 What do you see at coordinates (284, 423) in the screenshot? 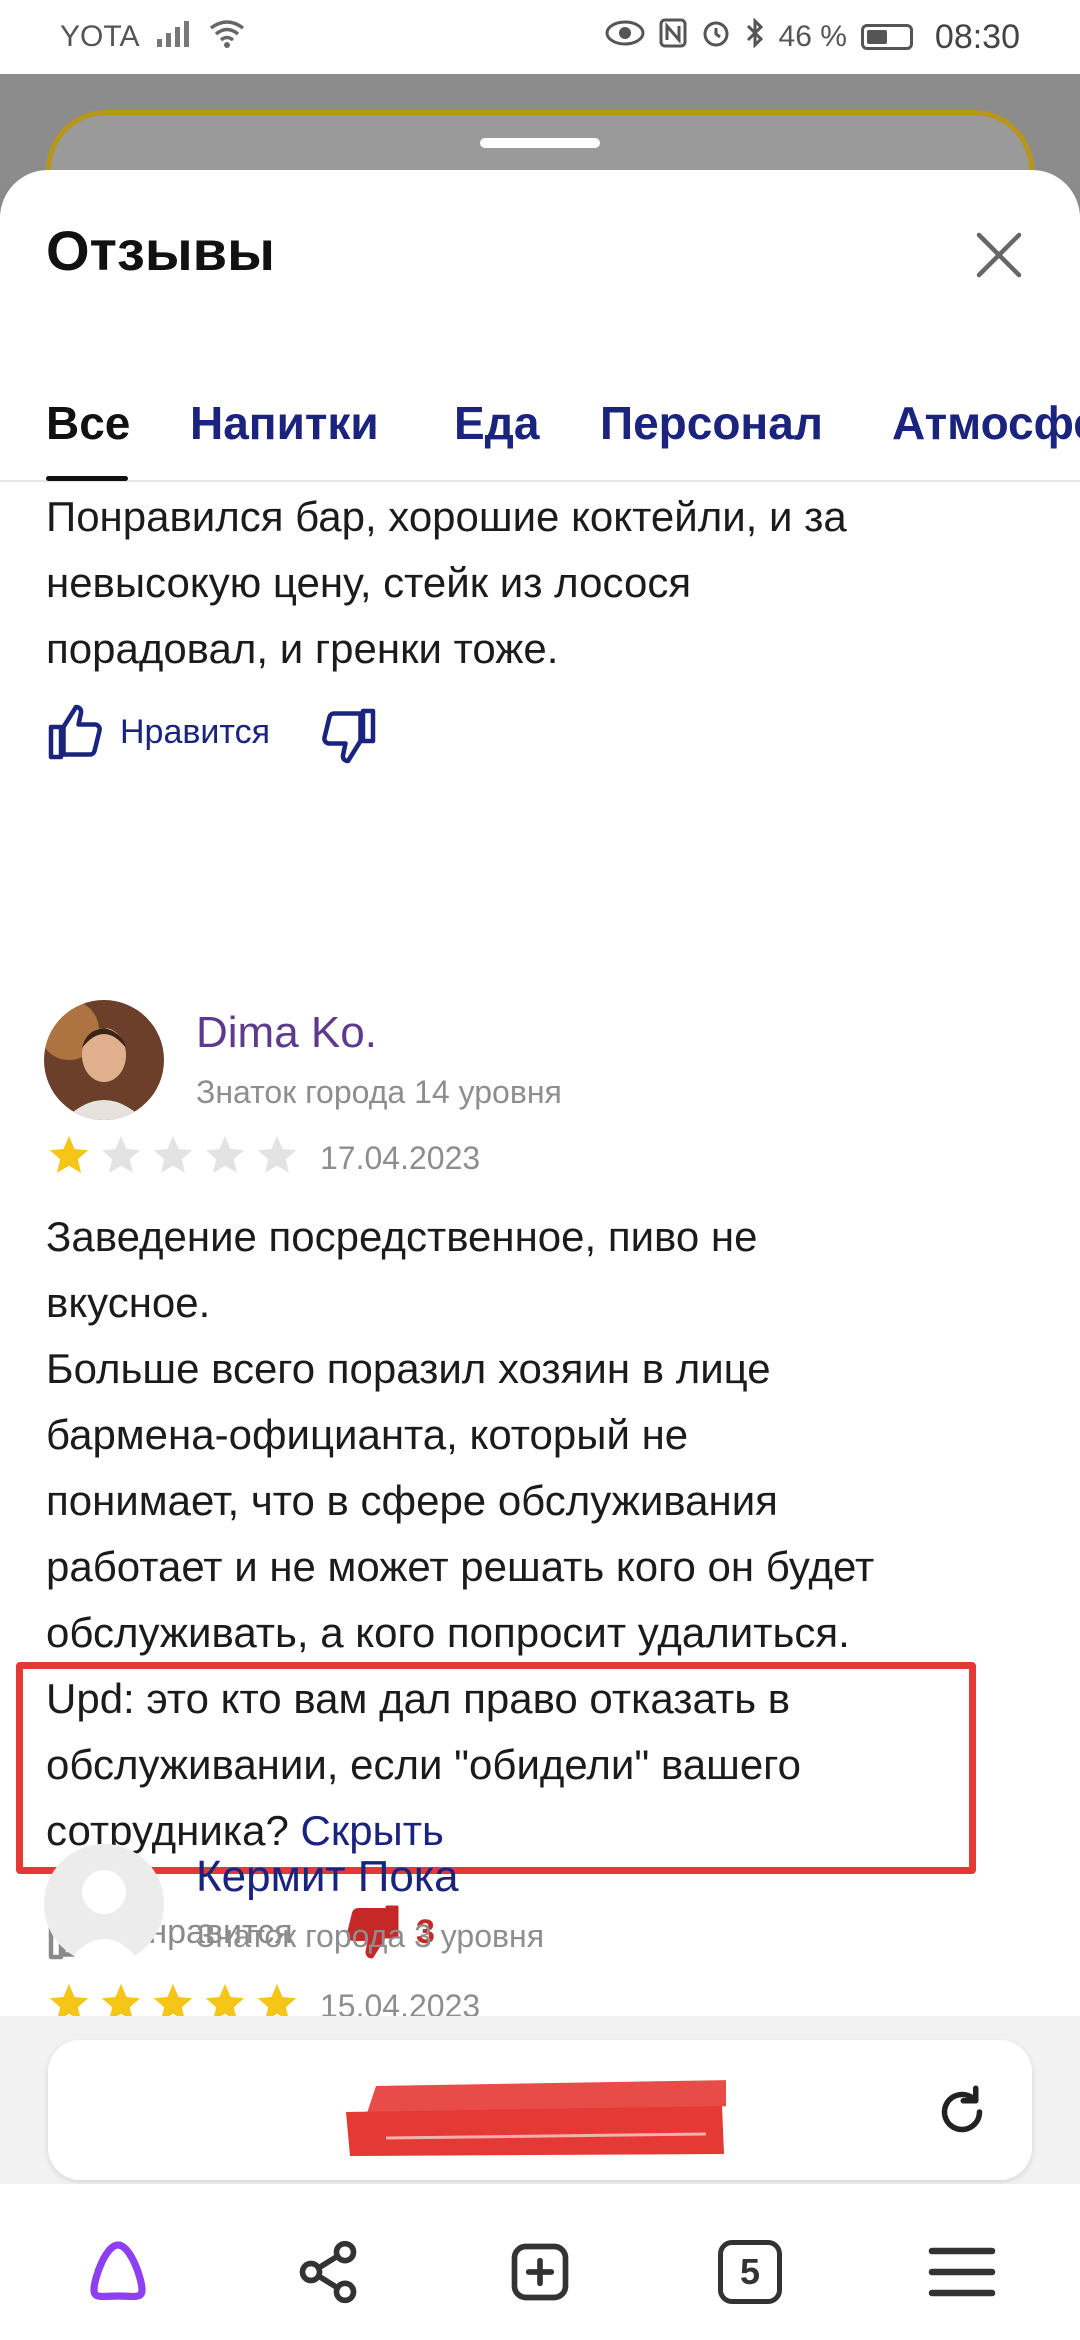
I see `tab-drinks: Напитки` at bounding box center [284, 423].